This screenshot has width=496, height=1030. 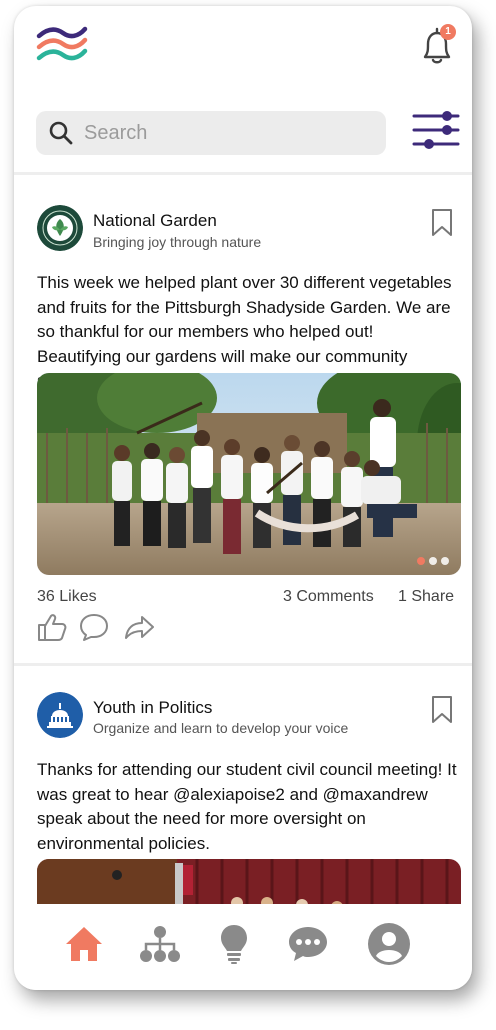 I want to click on chat-icon, so click(x=308, y=944).